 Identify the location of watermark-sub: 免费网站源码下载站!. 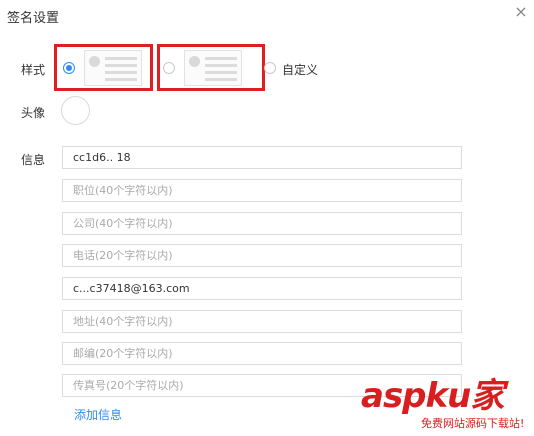
(473, 423).